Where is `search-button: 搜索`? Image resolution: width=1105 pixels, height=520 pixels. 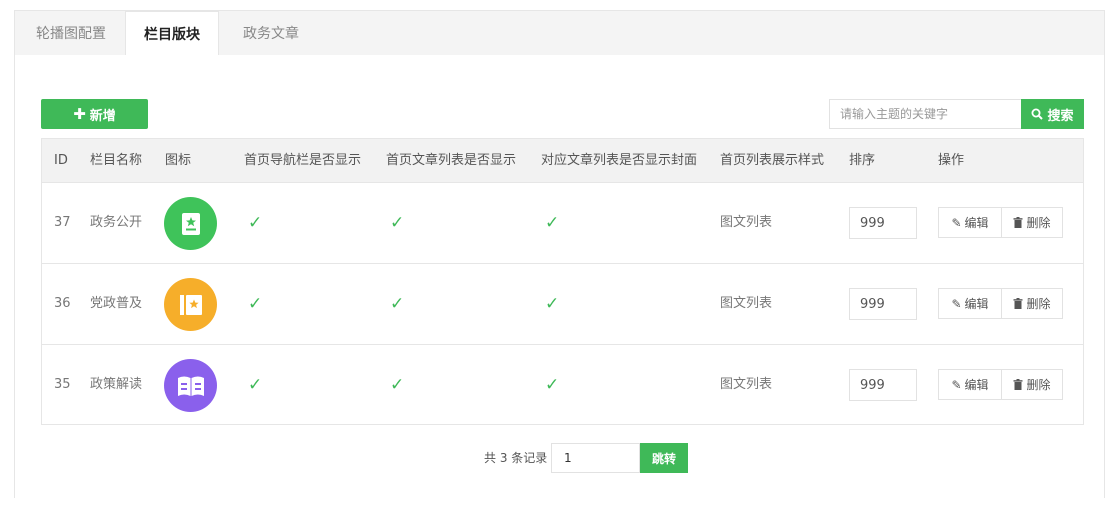 search-button: 搜索 is located at coordinates (1052, 114).